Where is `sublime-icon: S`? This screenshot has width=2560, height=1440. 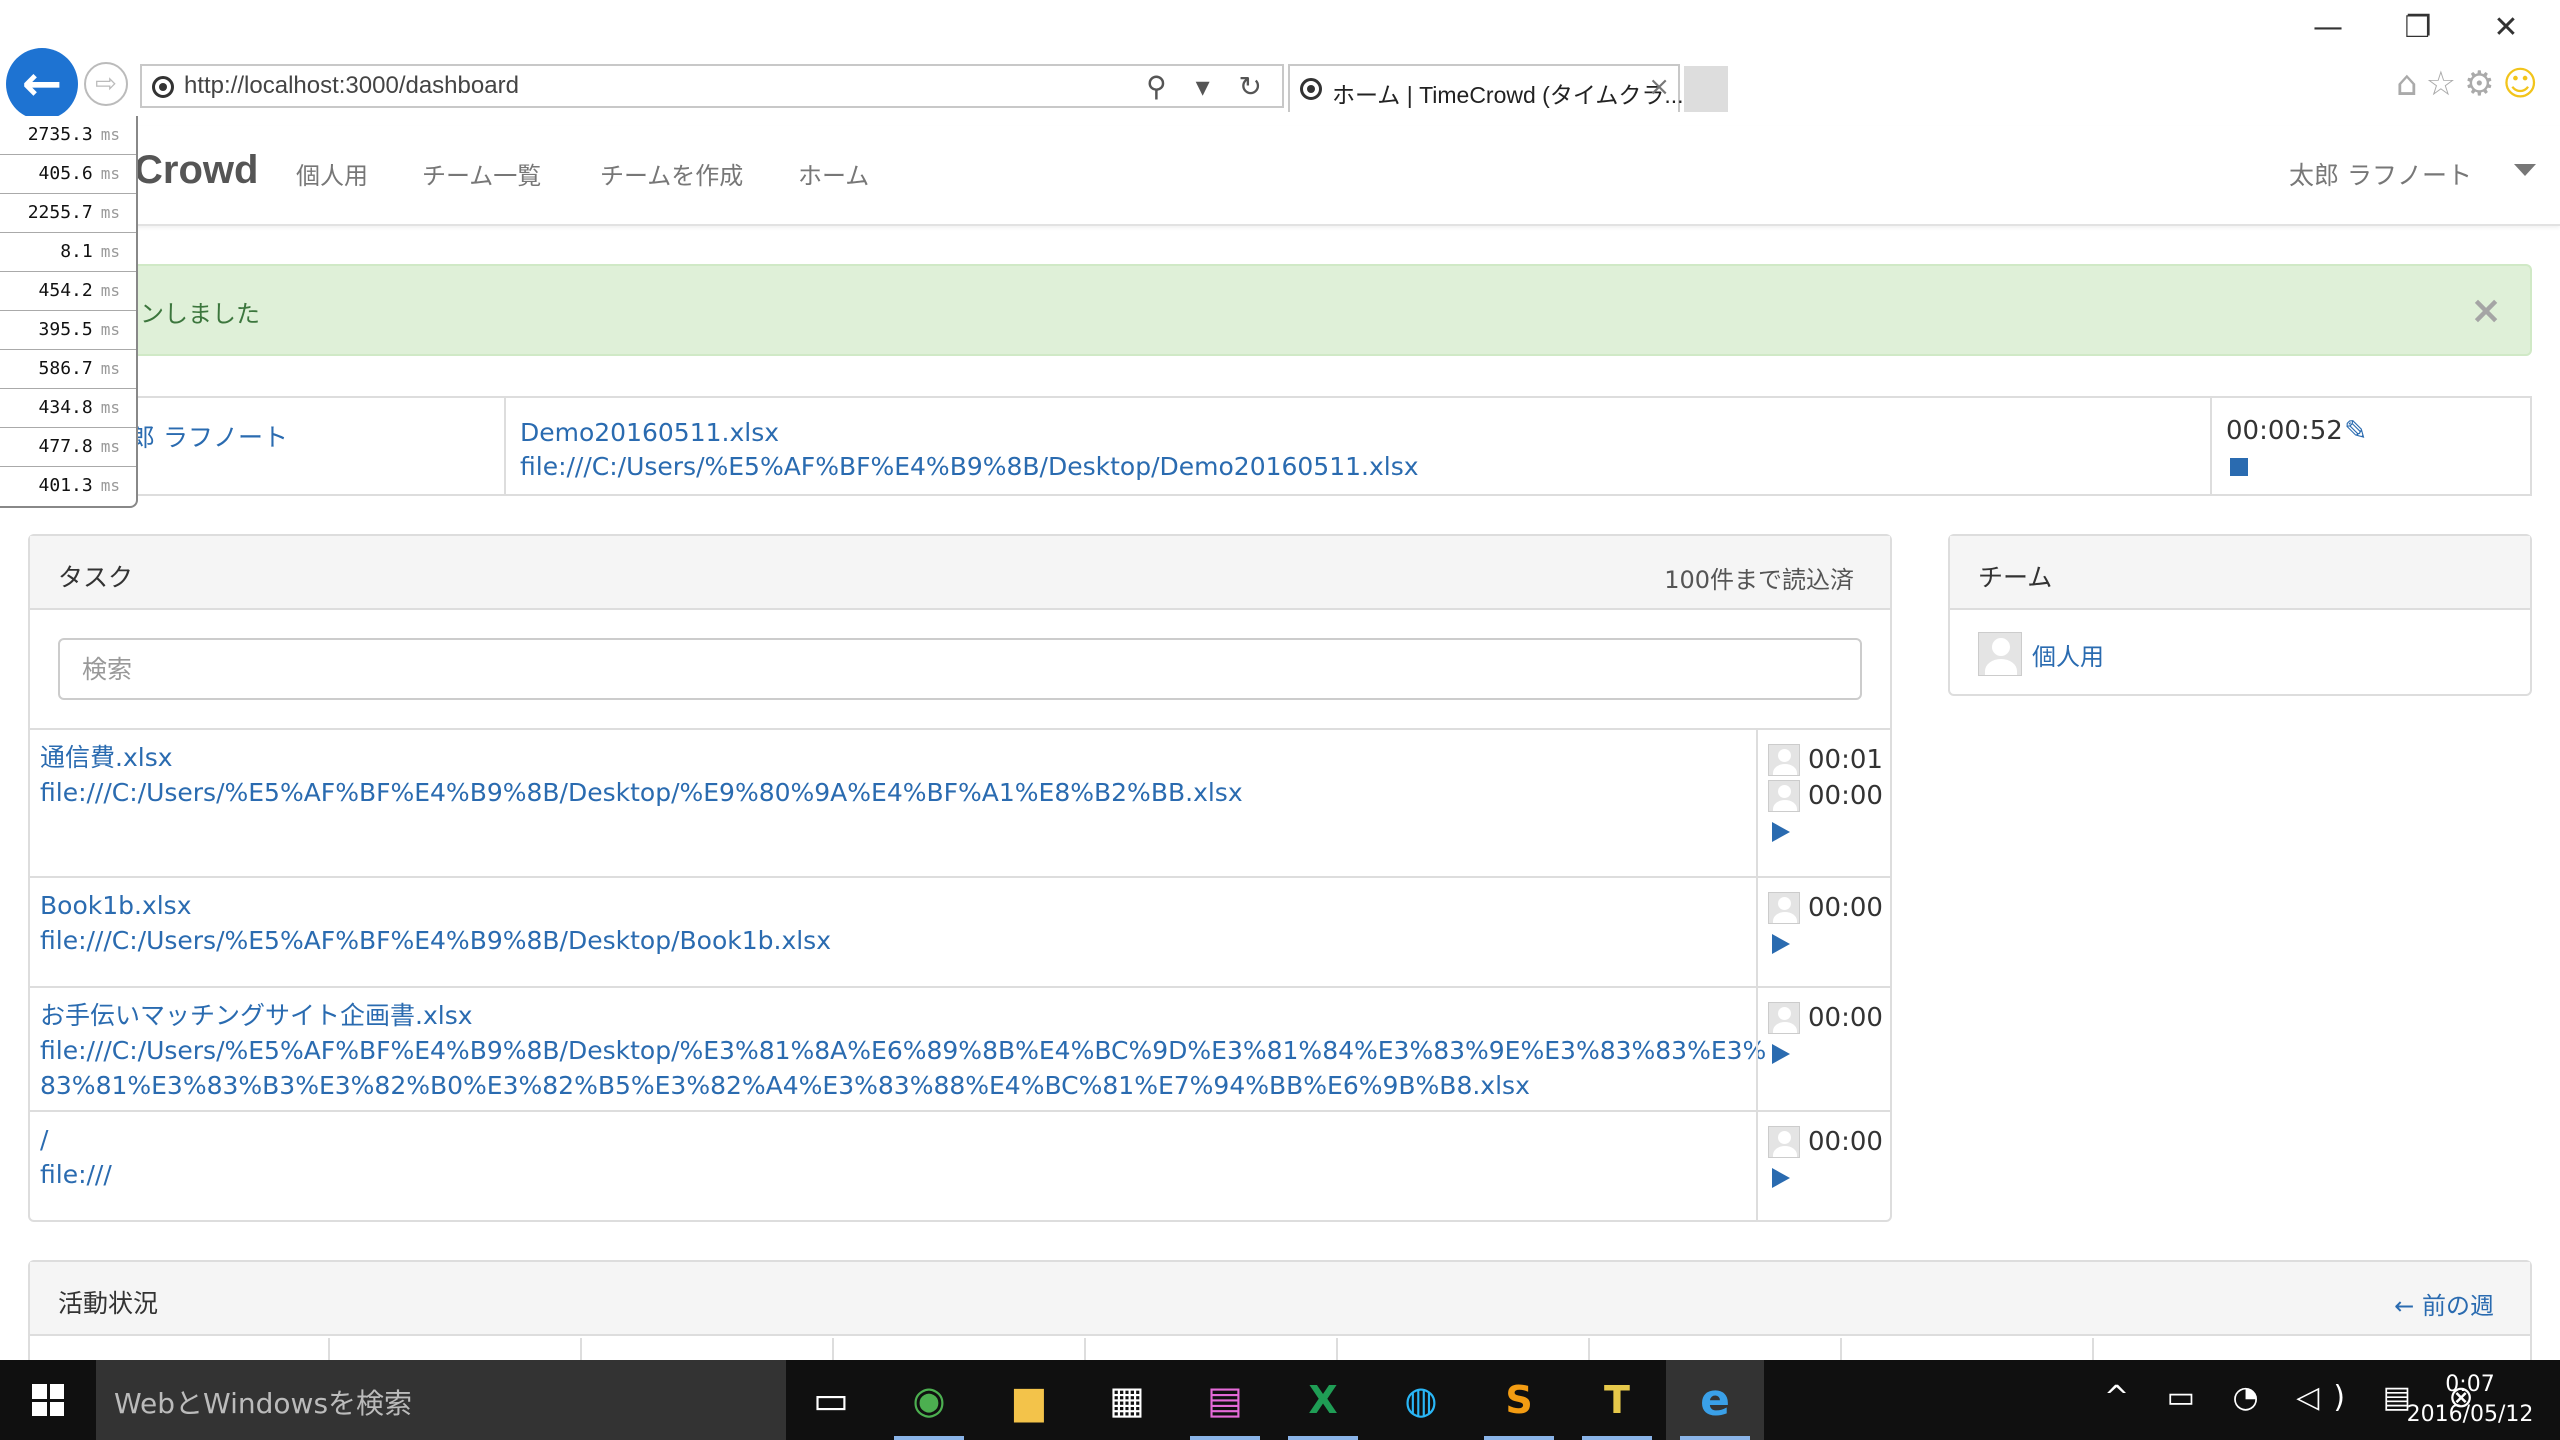
sublime-icon: S is located at coordinates (1519, 1400).